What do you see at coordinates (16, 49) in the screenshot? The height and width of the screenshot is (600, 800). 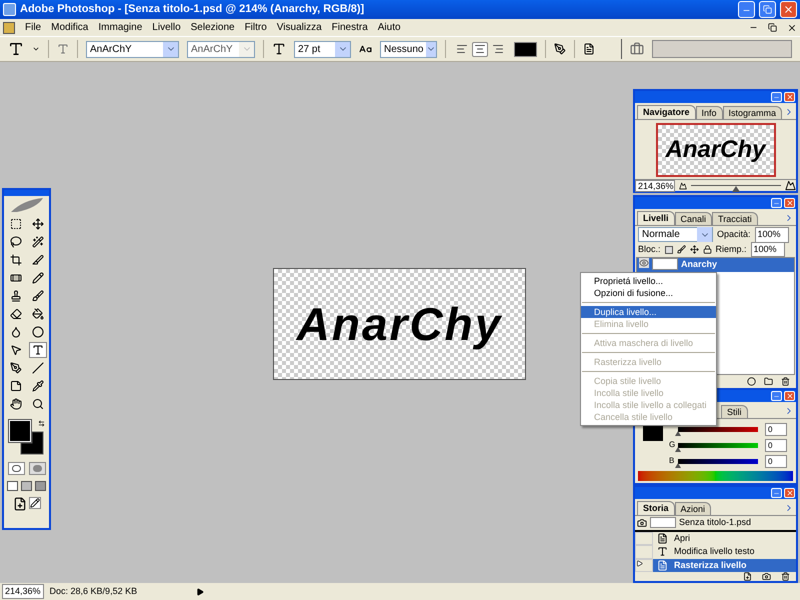 I see `type-icon` at bounding box center [16, 49].